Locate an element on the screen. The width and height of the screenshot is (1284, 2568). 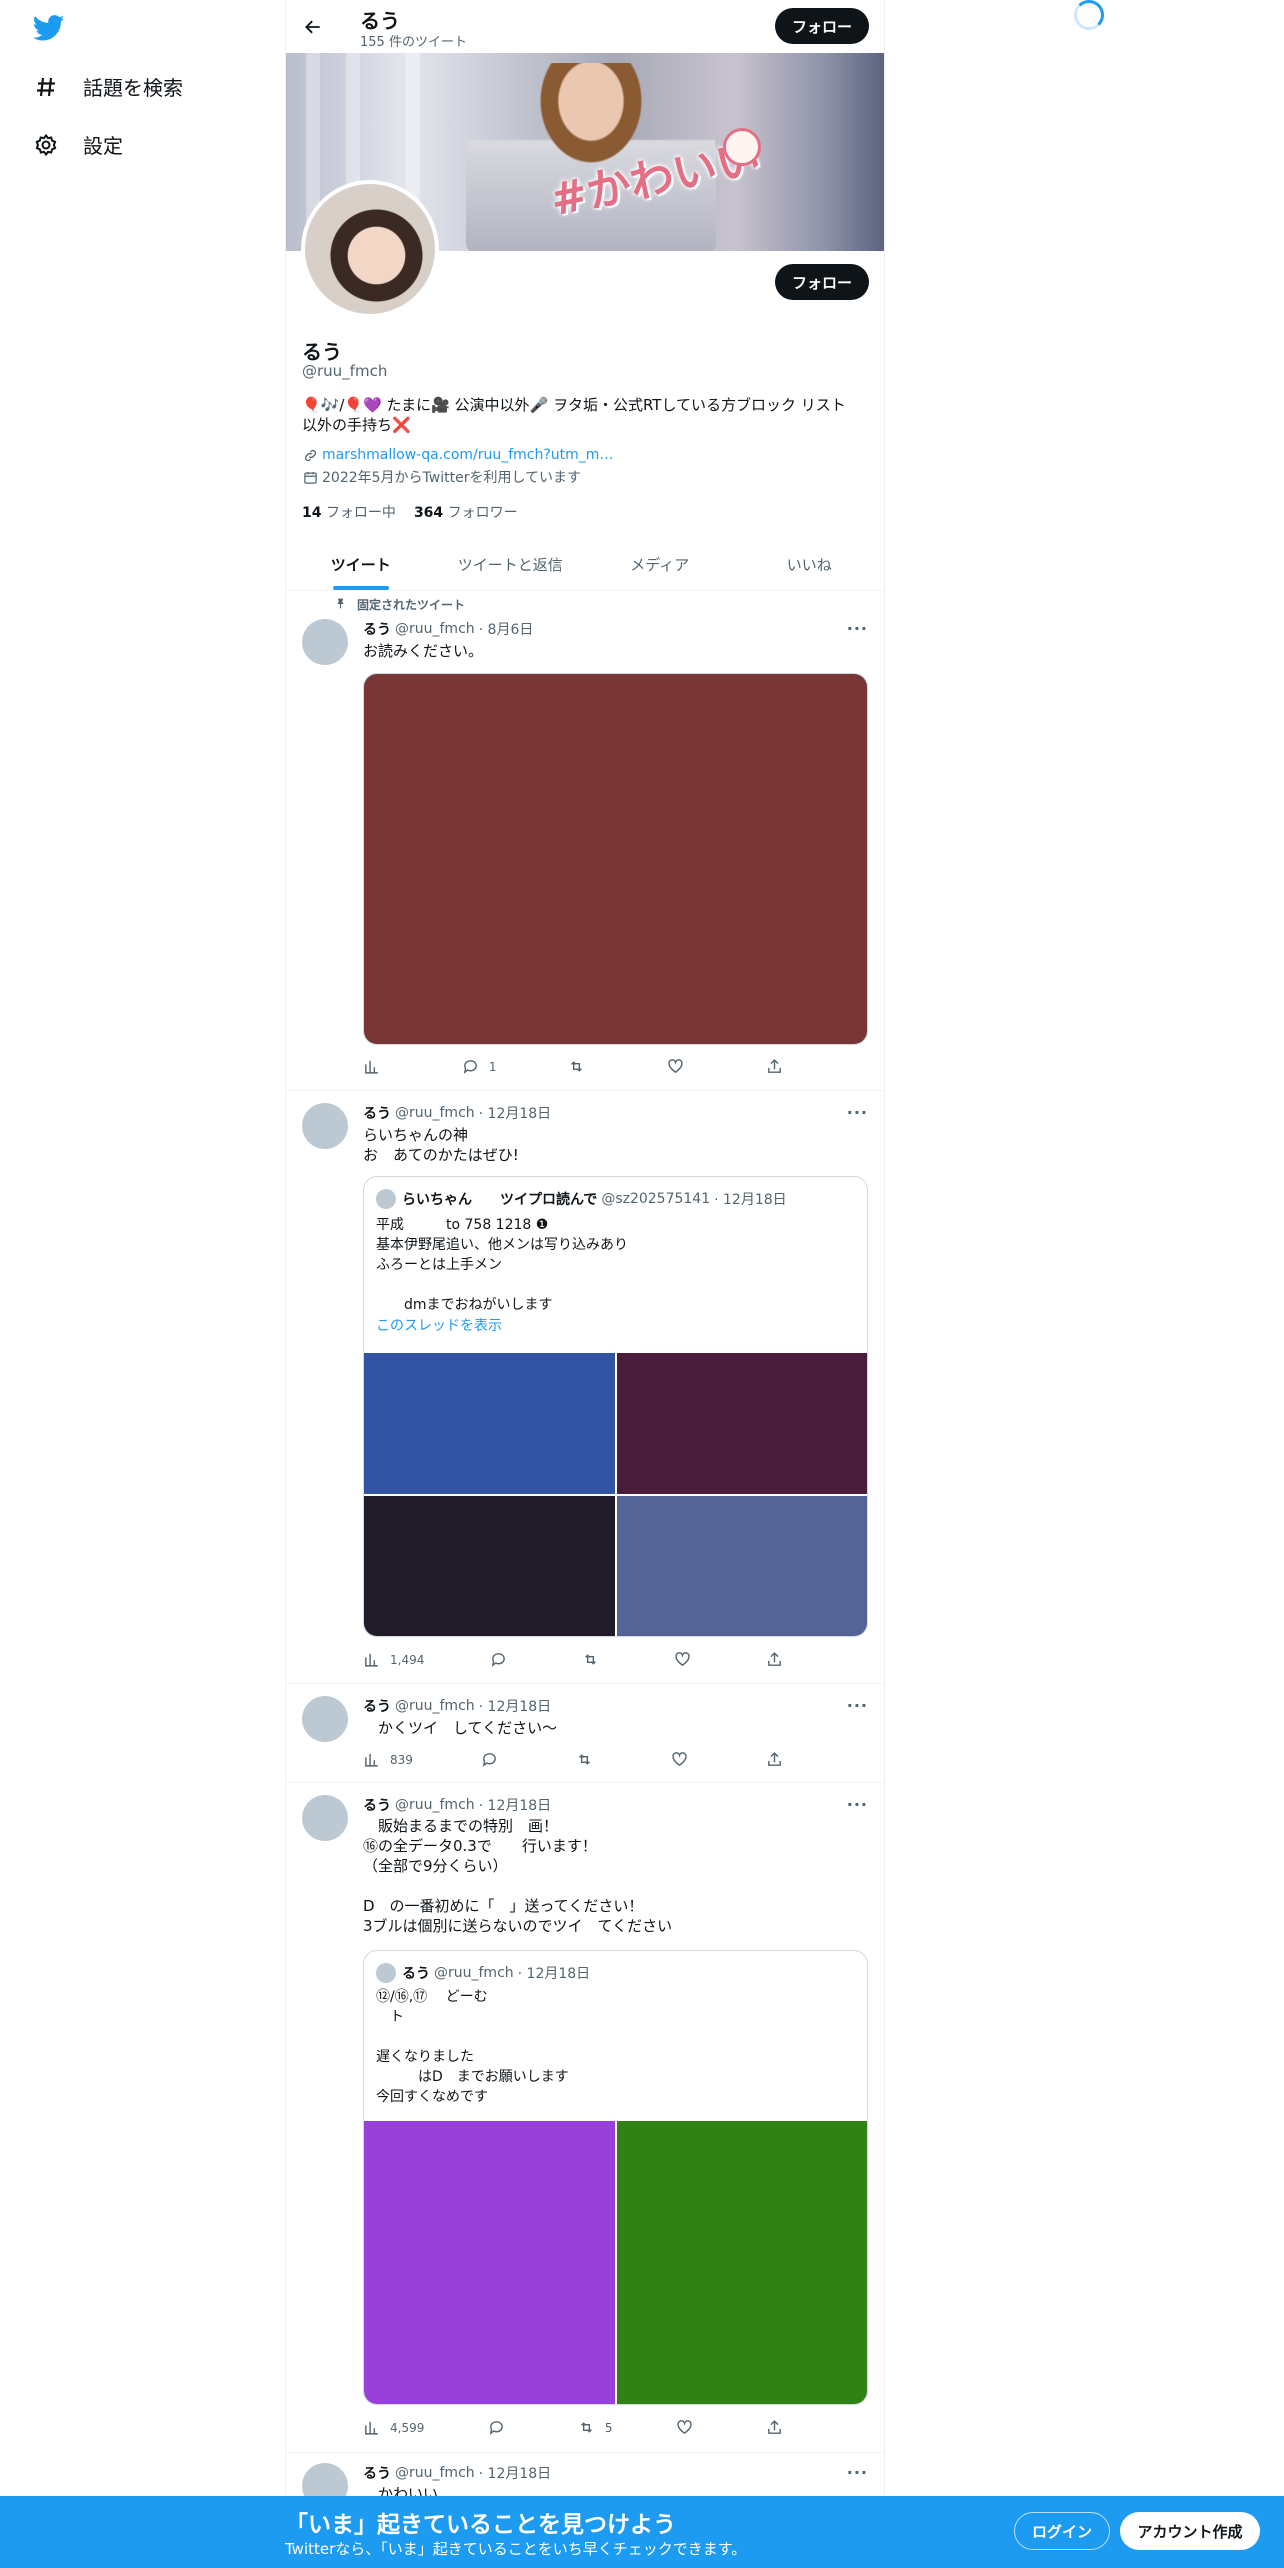
tweet-actions: 4,599 5 is located at coordinates (573, 2427).